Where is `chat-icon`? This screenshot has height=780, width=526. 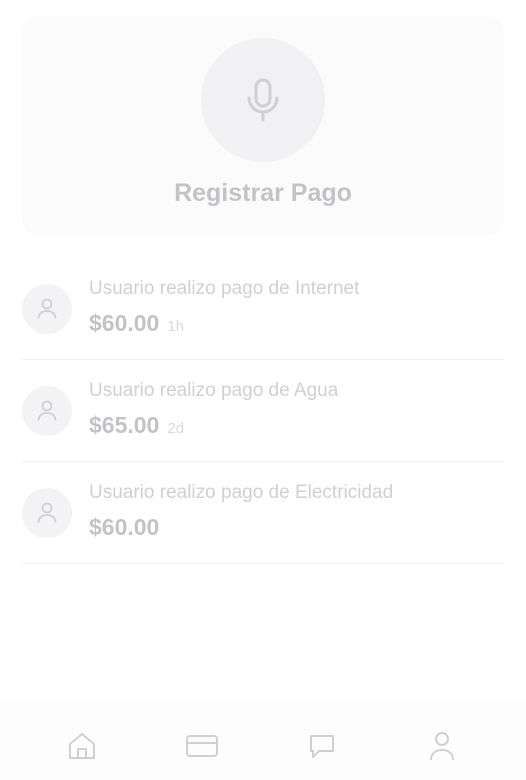 chat-icon is located at coordinates (322, 746).